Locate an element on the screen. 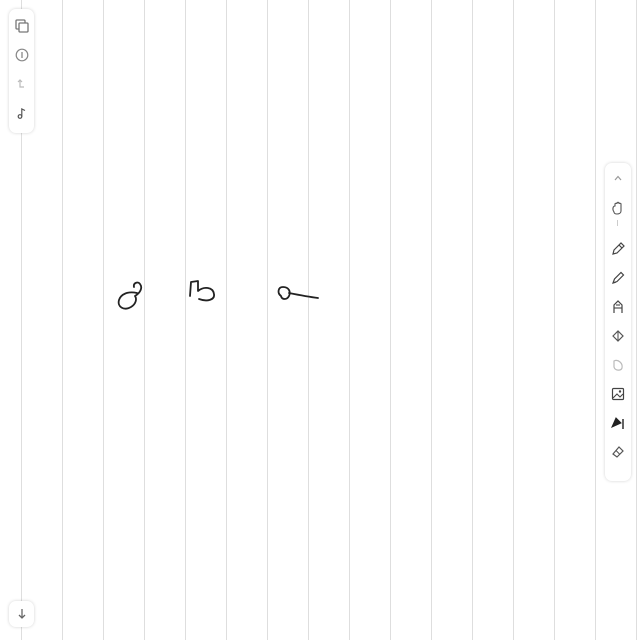 The height and width of the screenshot is (640, 640). right-toolbar is located at coordinates (618, 322).